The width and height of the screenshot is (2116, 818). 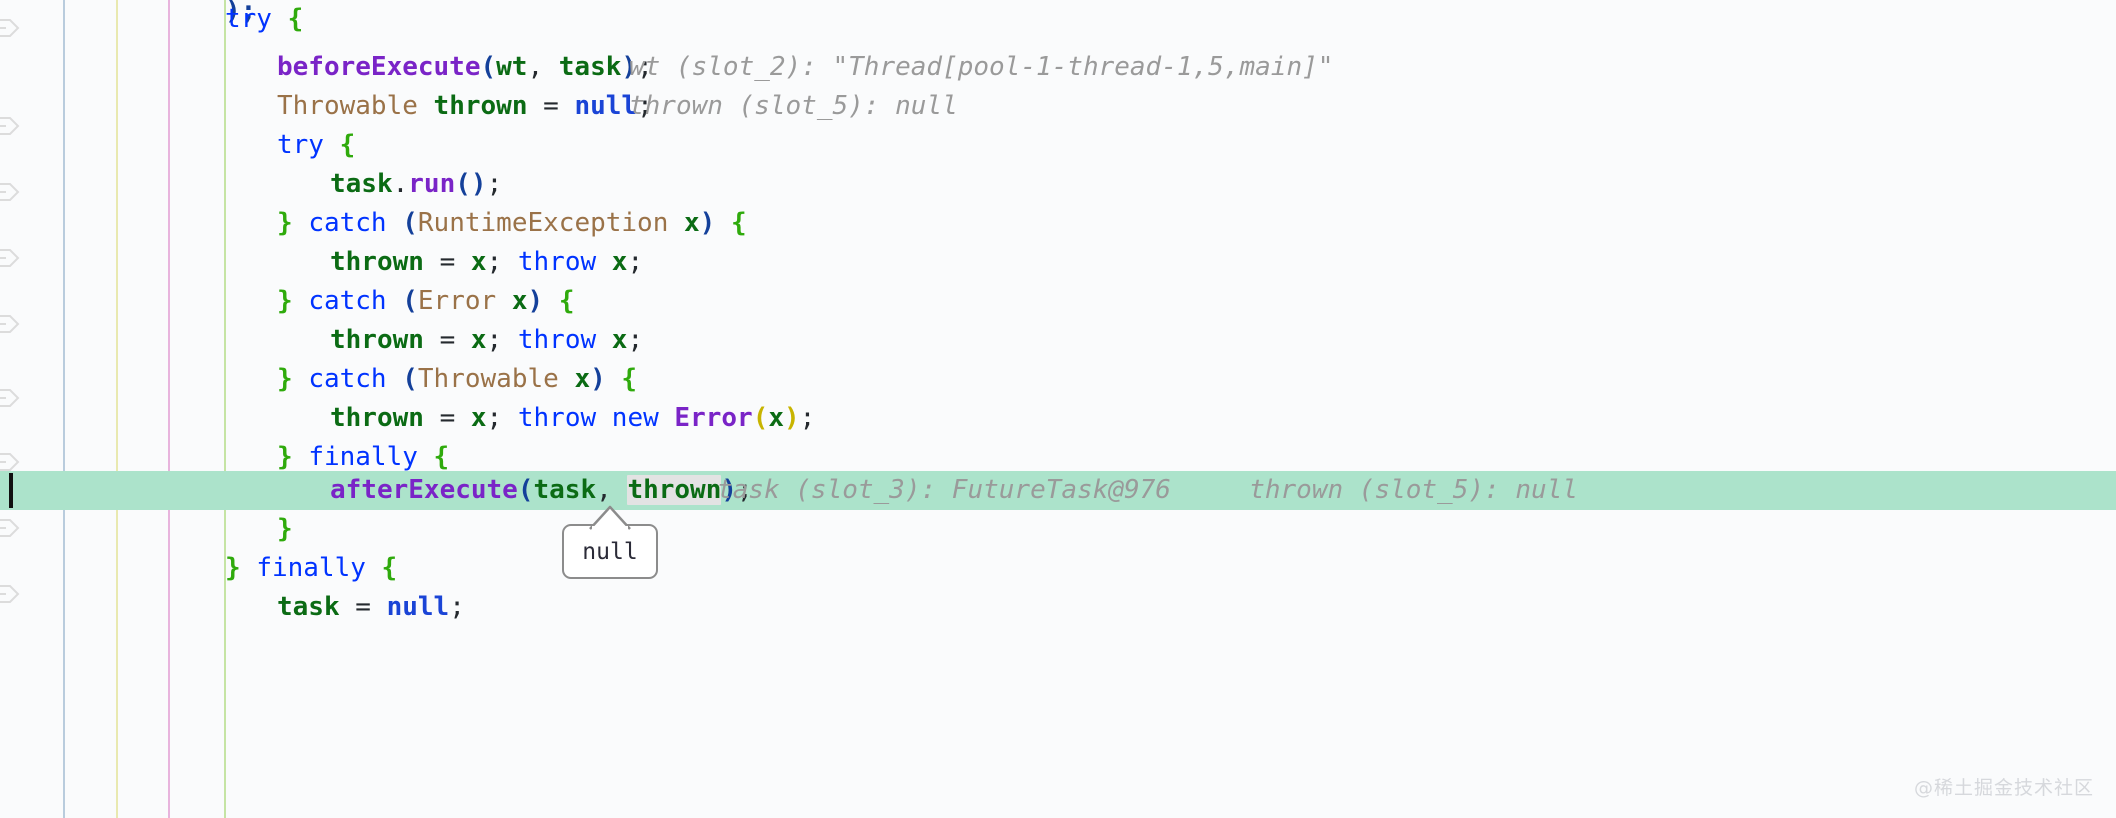 I want to click on tooltip-pointer-icon, so click(x=610, y=517).